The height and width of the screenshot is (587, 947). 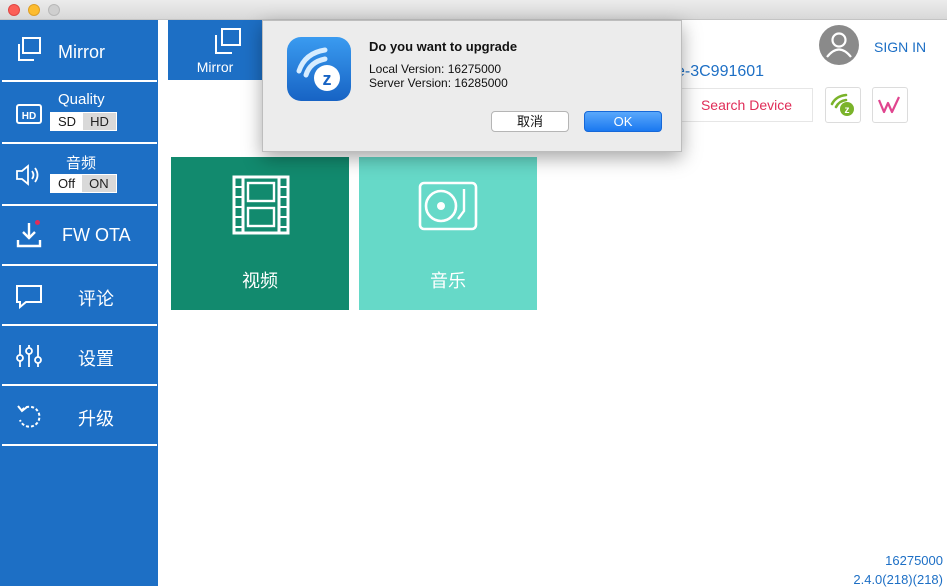 I want to click on sidebar-item-quality: HD Quality SD HD, so click(x=79, y=113).